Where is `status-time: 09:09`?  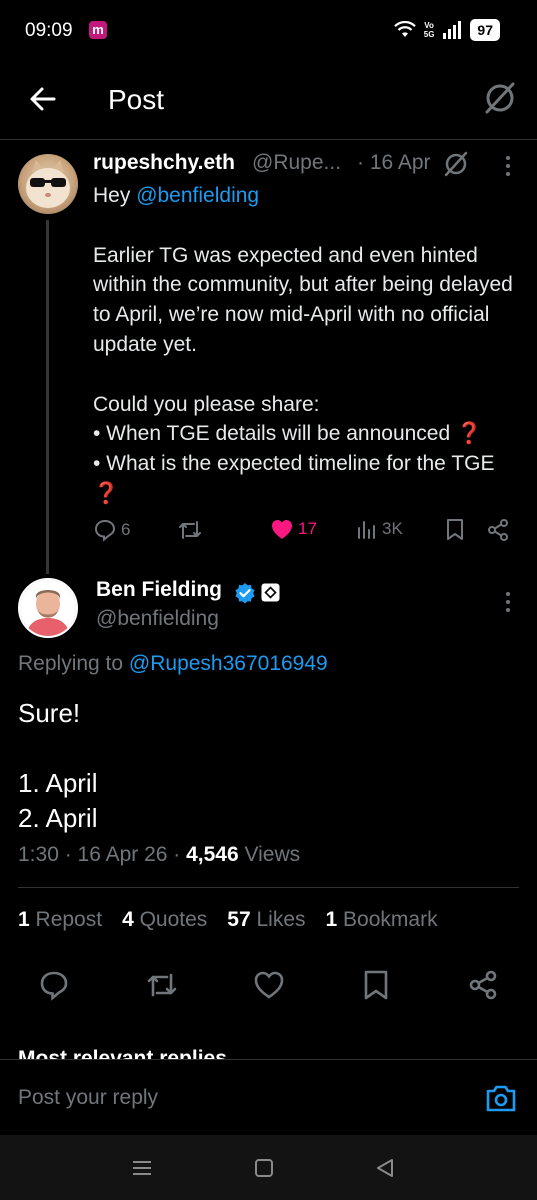 status-time: 09:09 is located at coordinates (49, 30).